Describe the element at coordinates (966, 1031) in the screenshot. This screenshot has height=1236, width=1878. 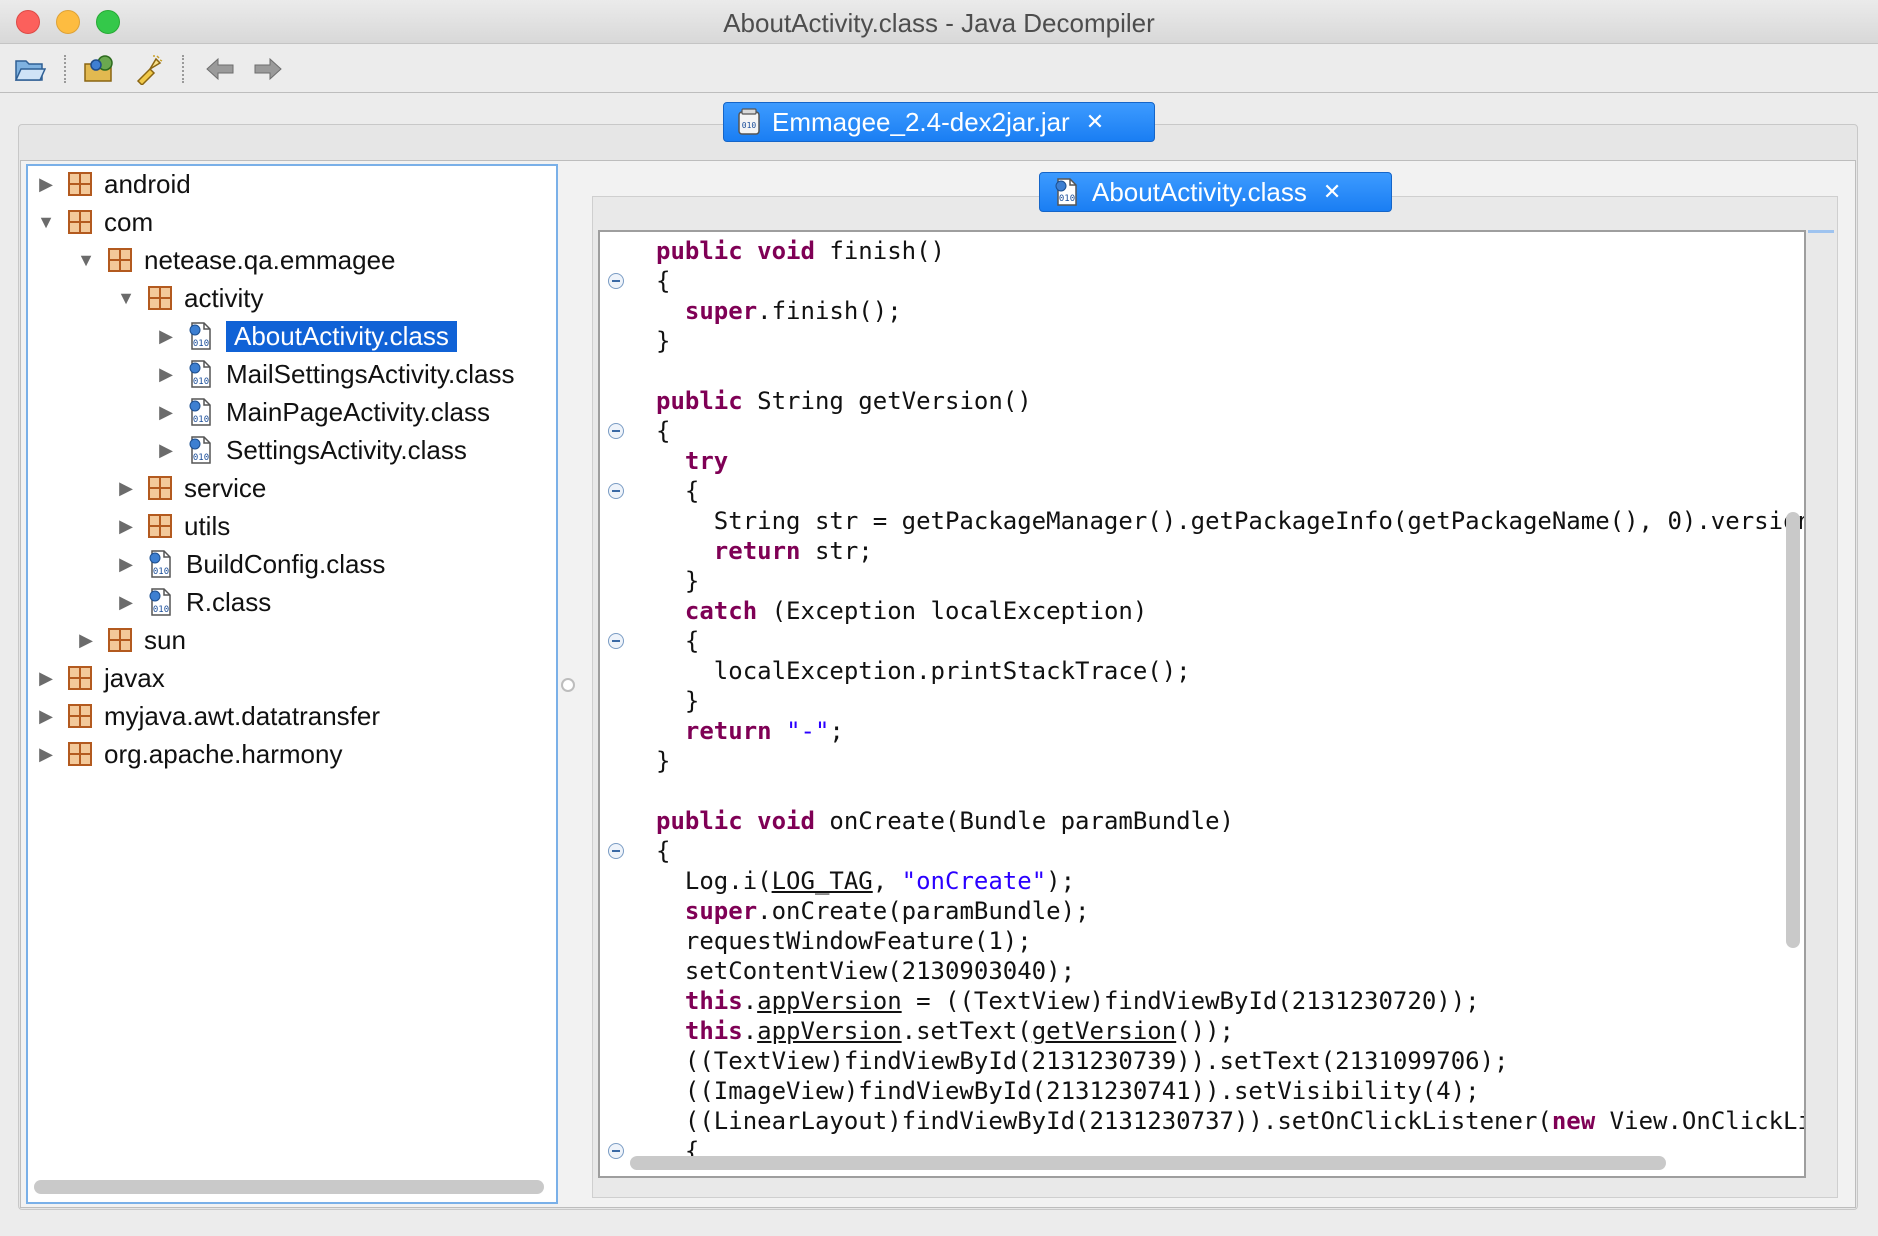
I see `code-token: .setText(` at that location.